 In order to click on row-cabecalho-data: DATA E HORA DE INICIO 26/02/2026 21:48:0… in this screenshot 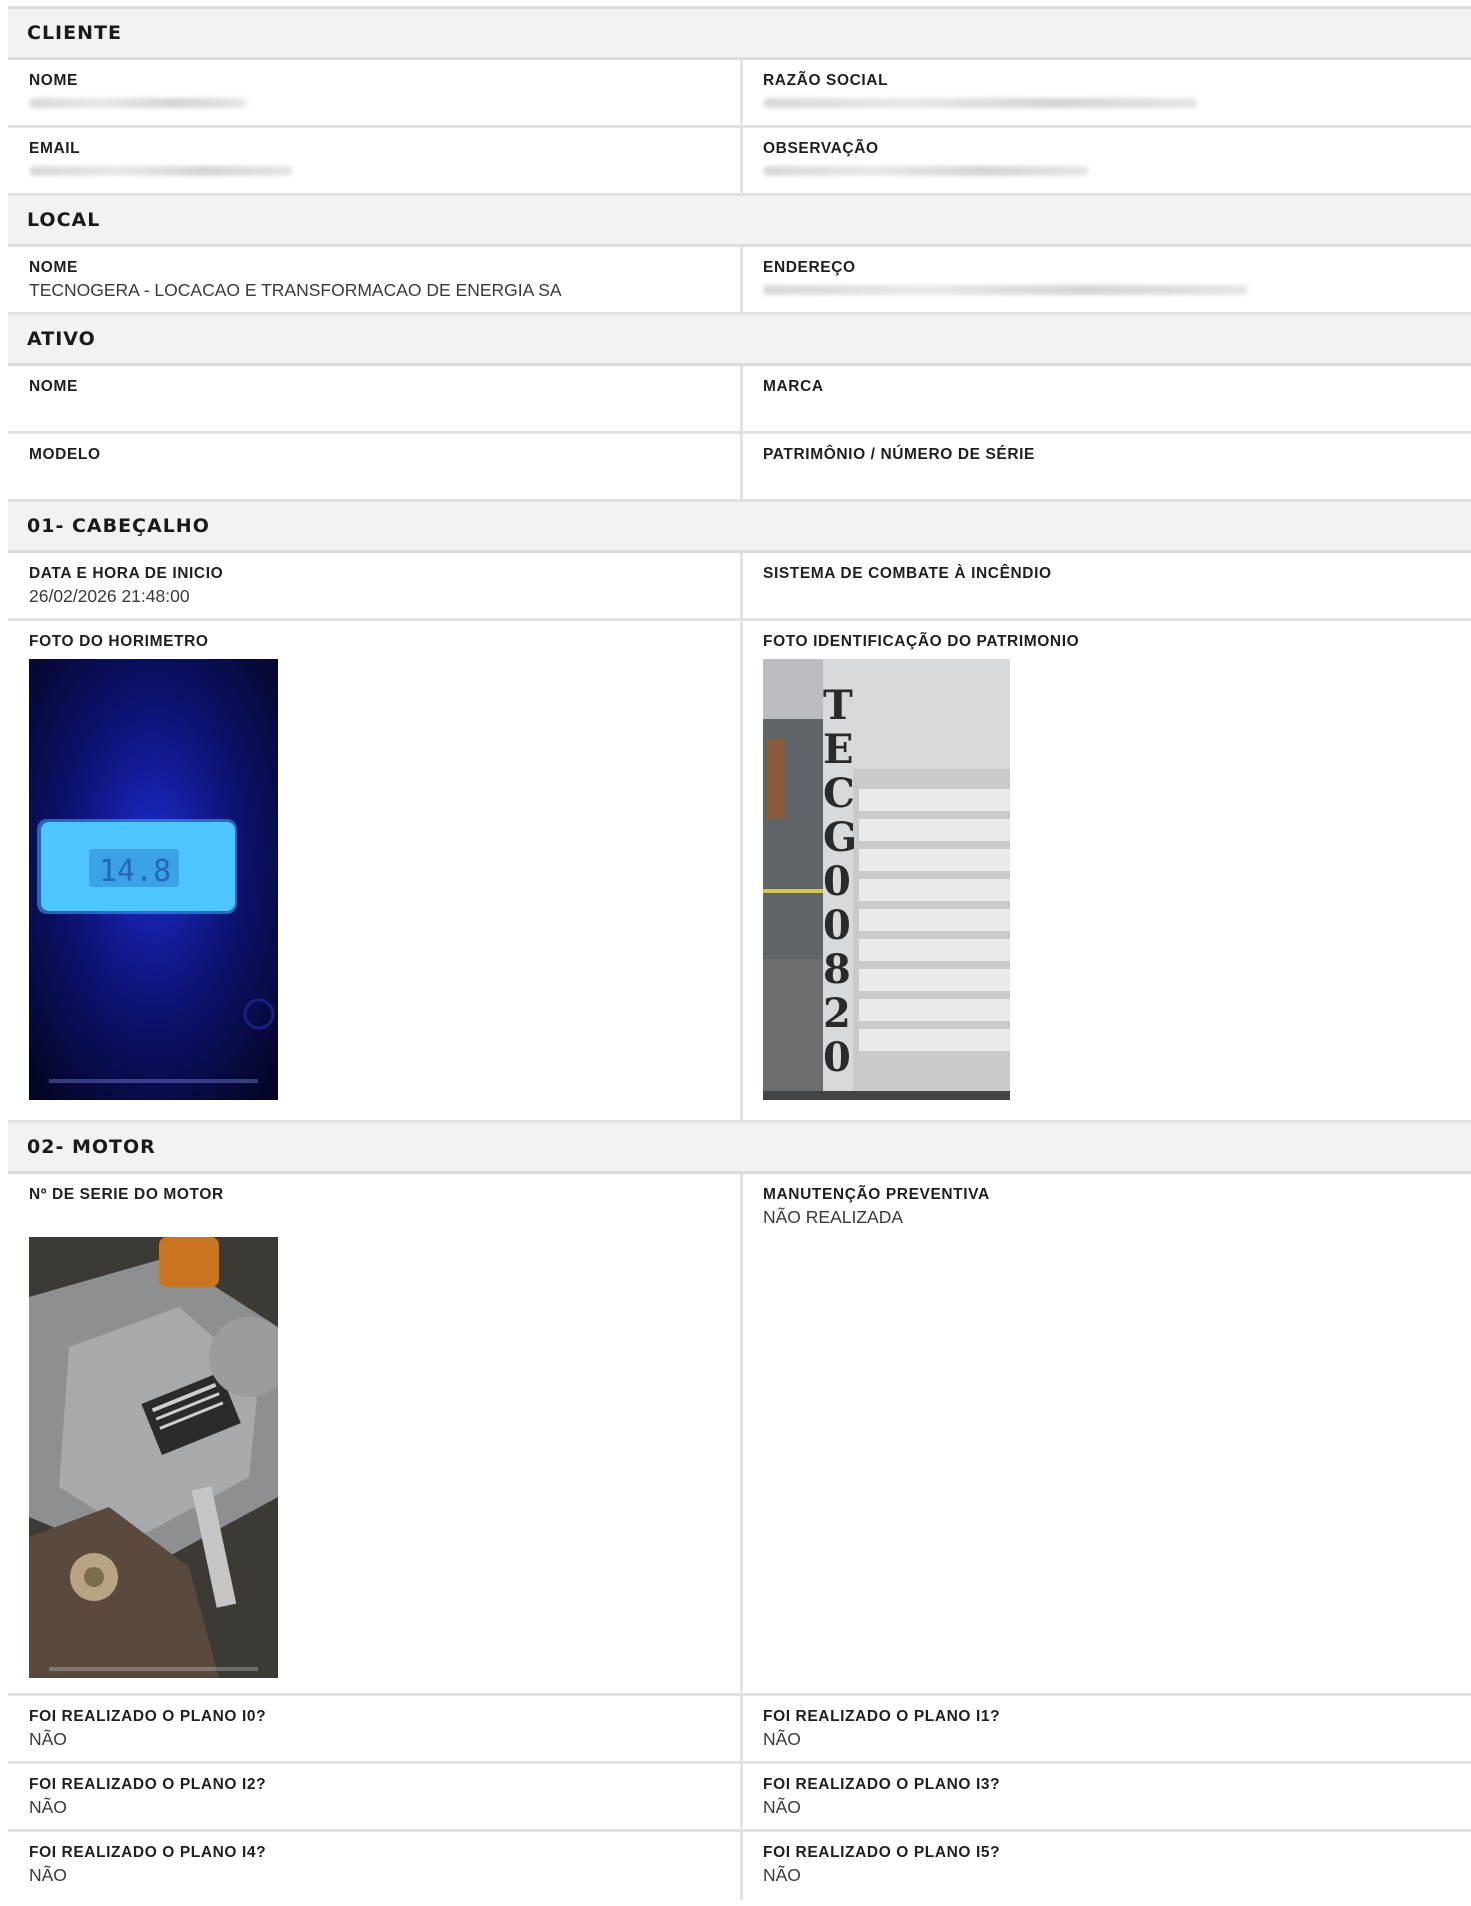, I will do `click(739, 587)`.